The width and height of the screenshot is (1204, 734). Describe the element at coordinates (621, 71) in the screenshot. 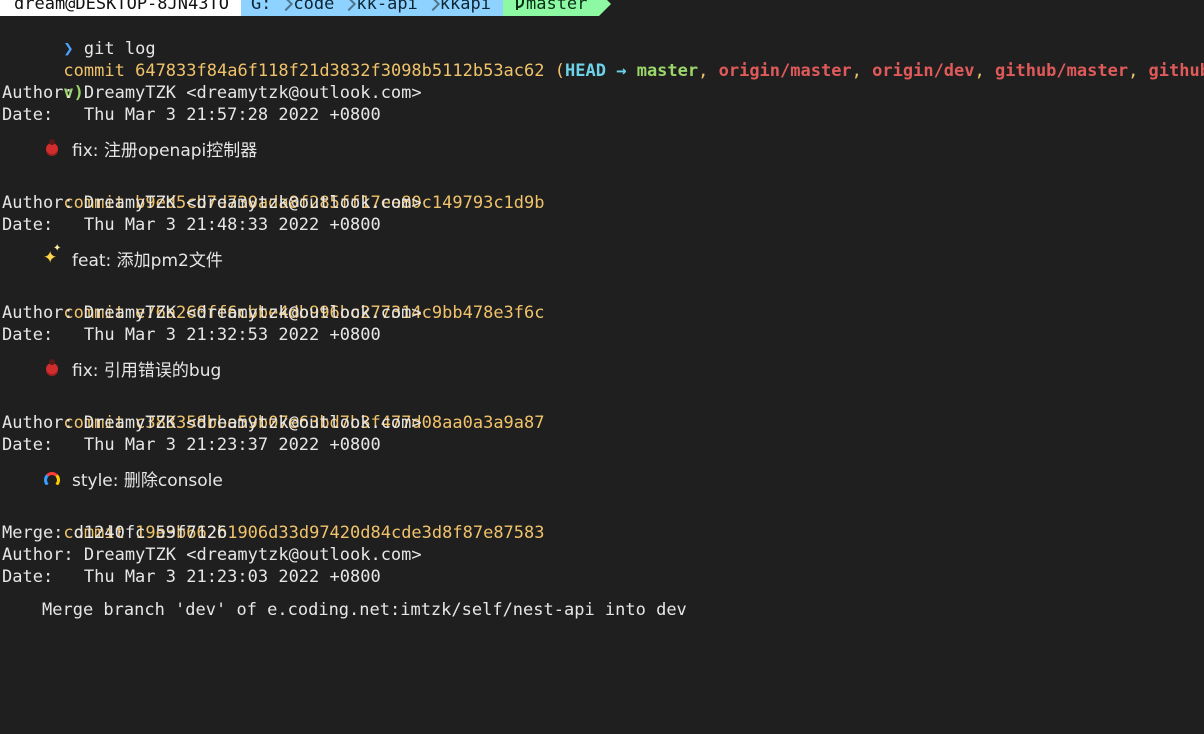

I see `ref-arrow: →` at that location.